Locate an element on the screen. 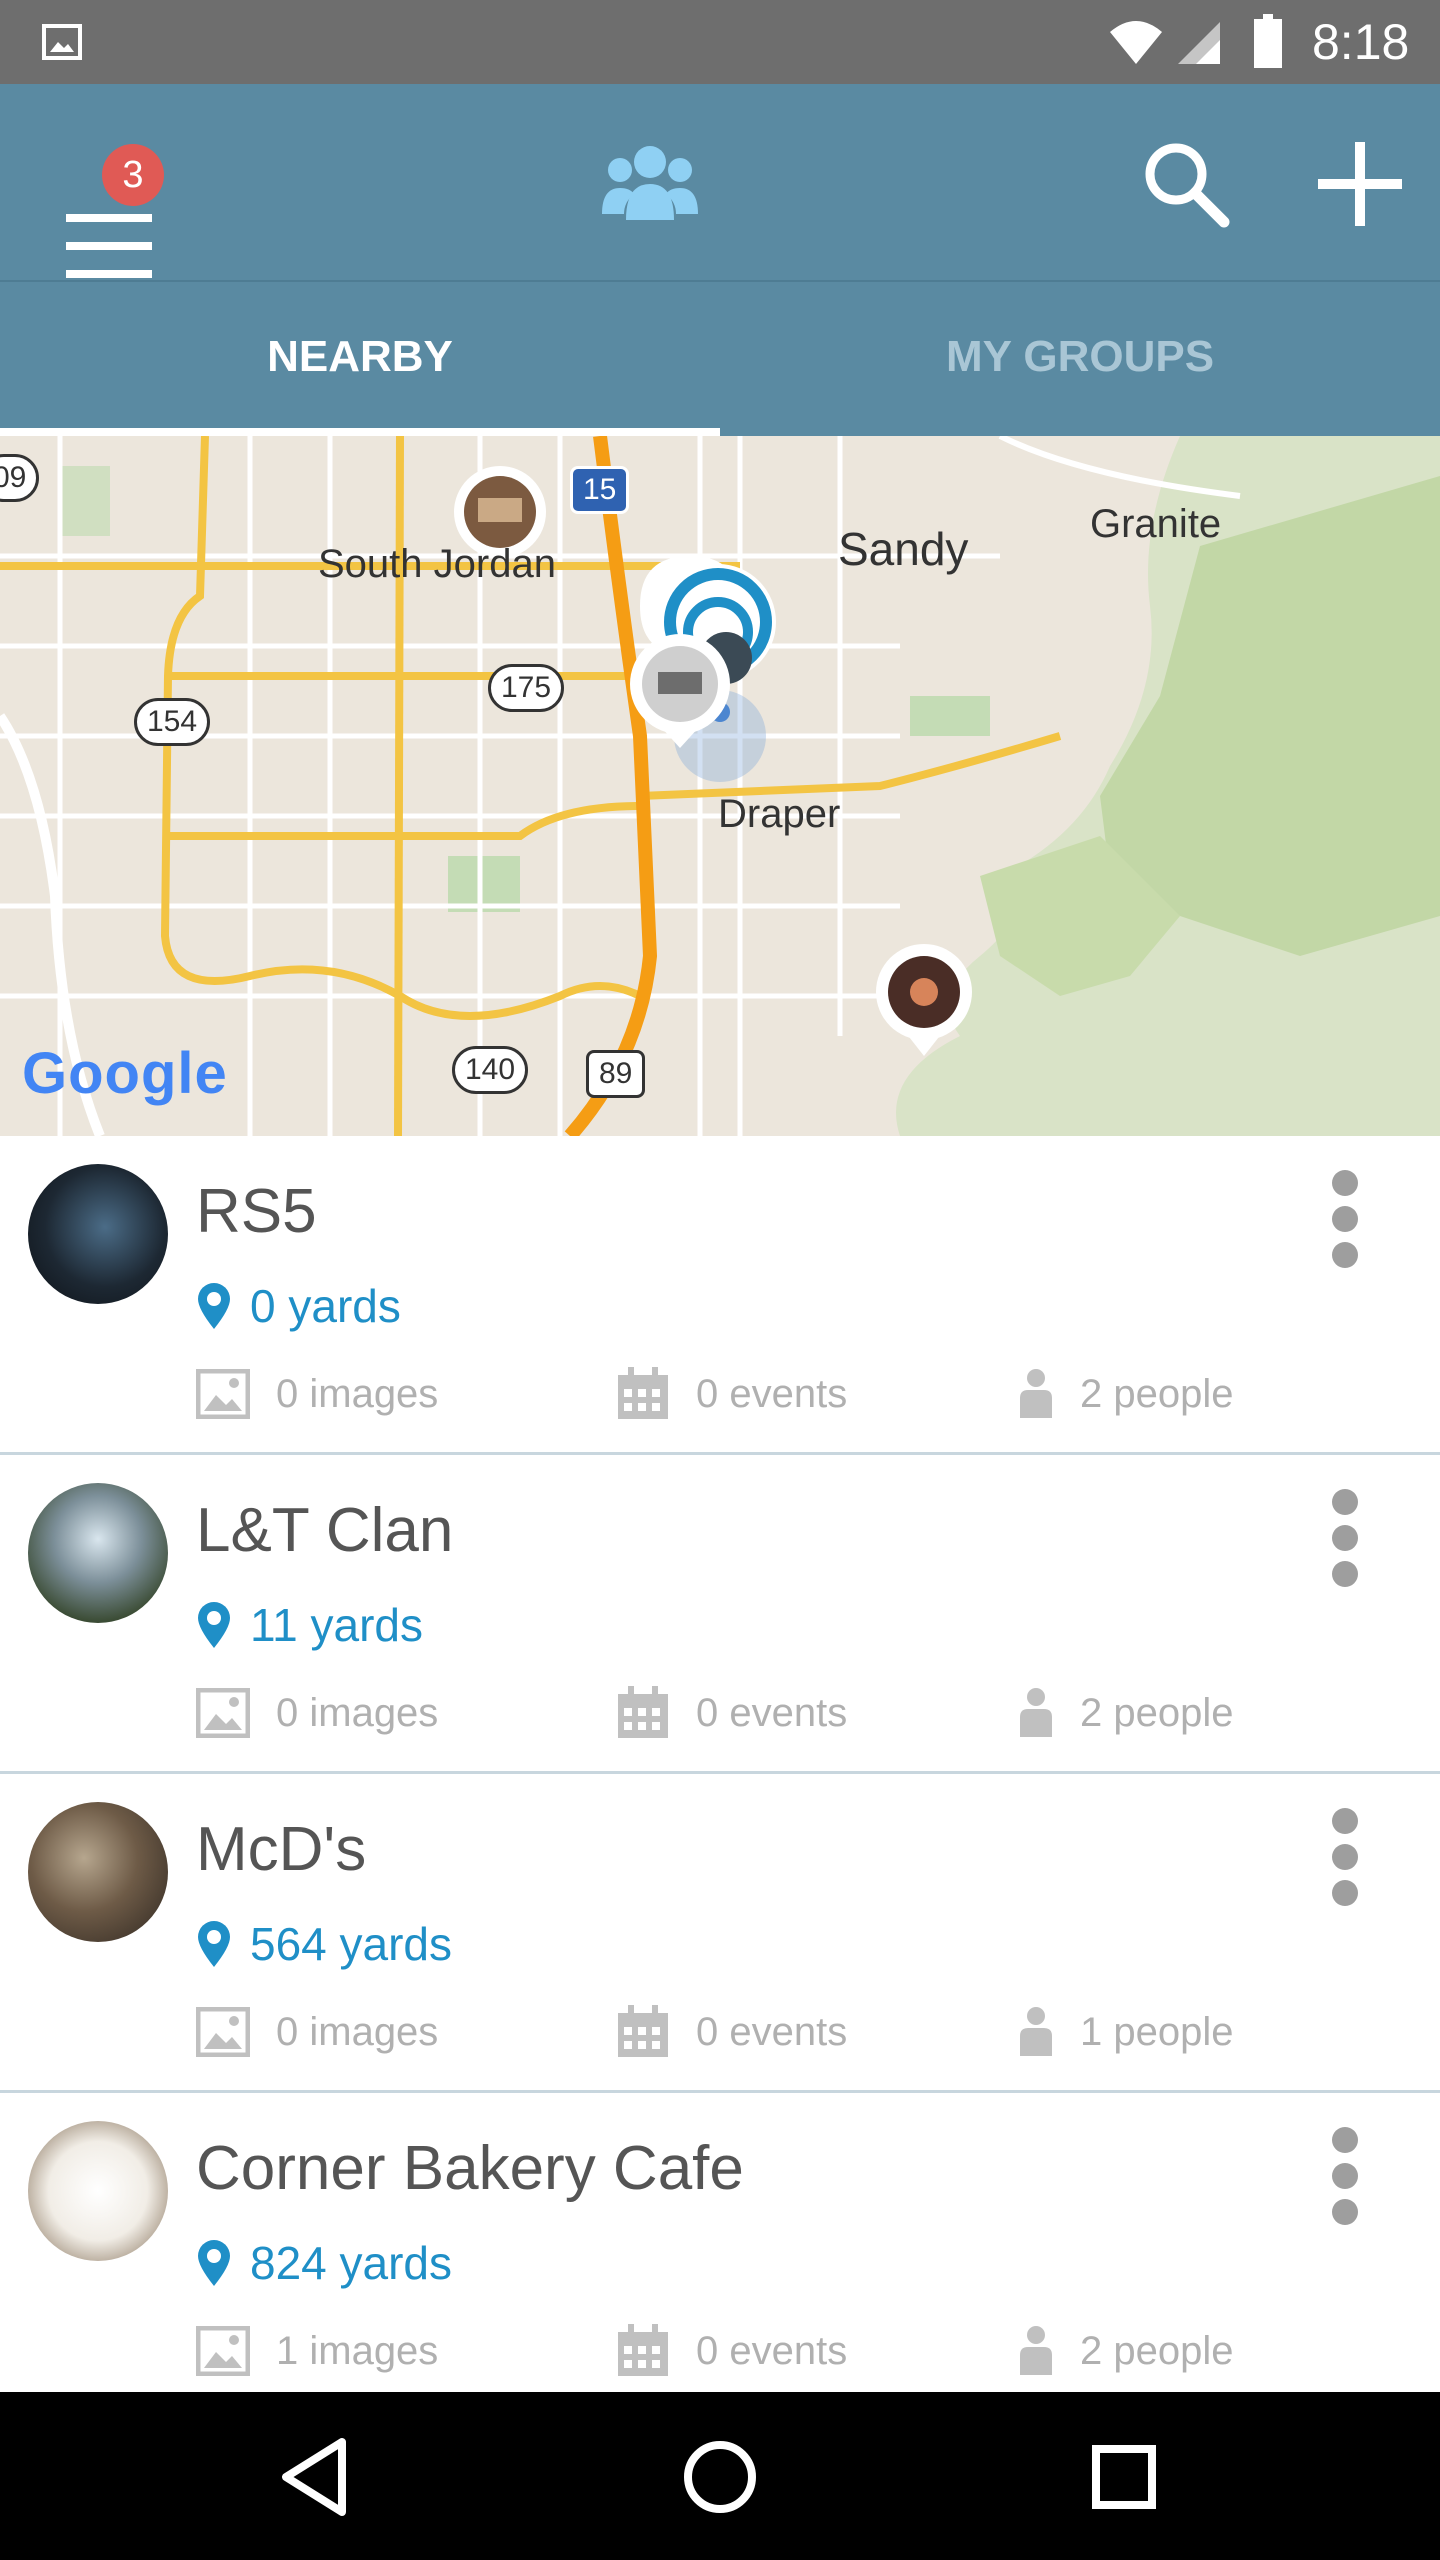 The width and height of the screenshot is (1440, 2560). group-name: McD's is located at coordinates (281, 1849).